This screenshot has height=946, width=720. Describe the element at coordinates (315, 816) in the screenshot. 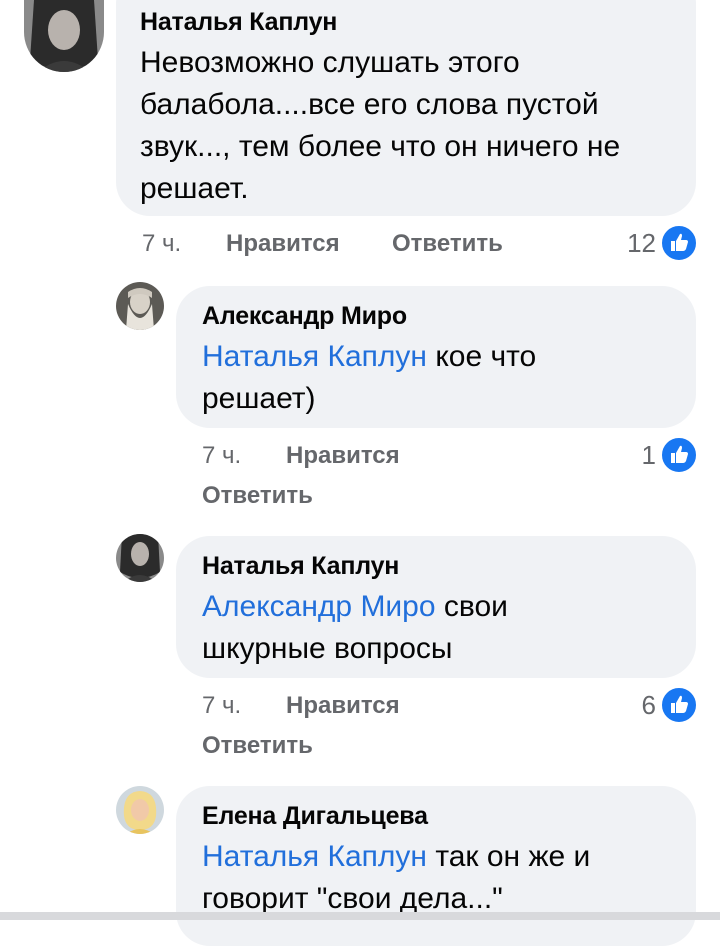

I see `comment-author: Елена Дигальцева` at that location.